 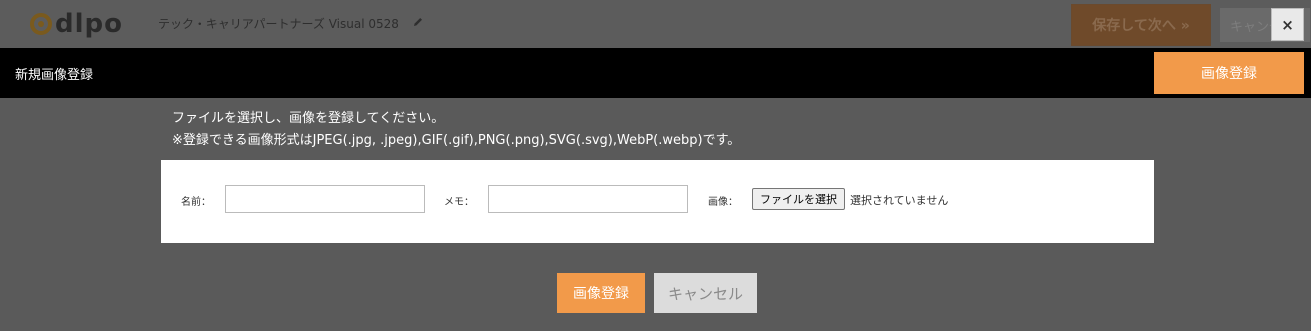 I want to click on instruction-line: ファイルを選択し、画像を登録してください。, so click(x=308, y=118).